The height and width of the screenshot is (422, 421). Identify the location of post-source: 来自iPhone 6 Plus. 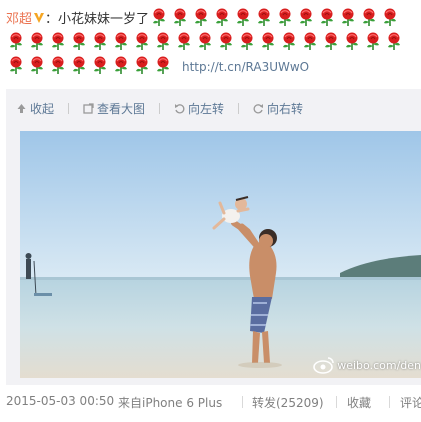
(170, 402).